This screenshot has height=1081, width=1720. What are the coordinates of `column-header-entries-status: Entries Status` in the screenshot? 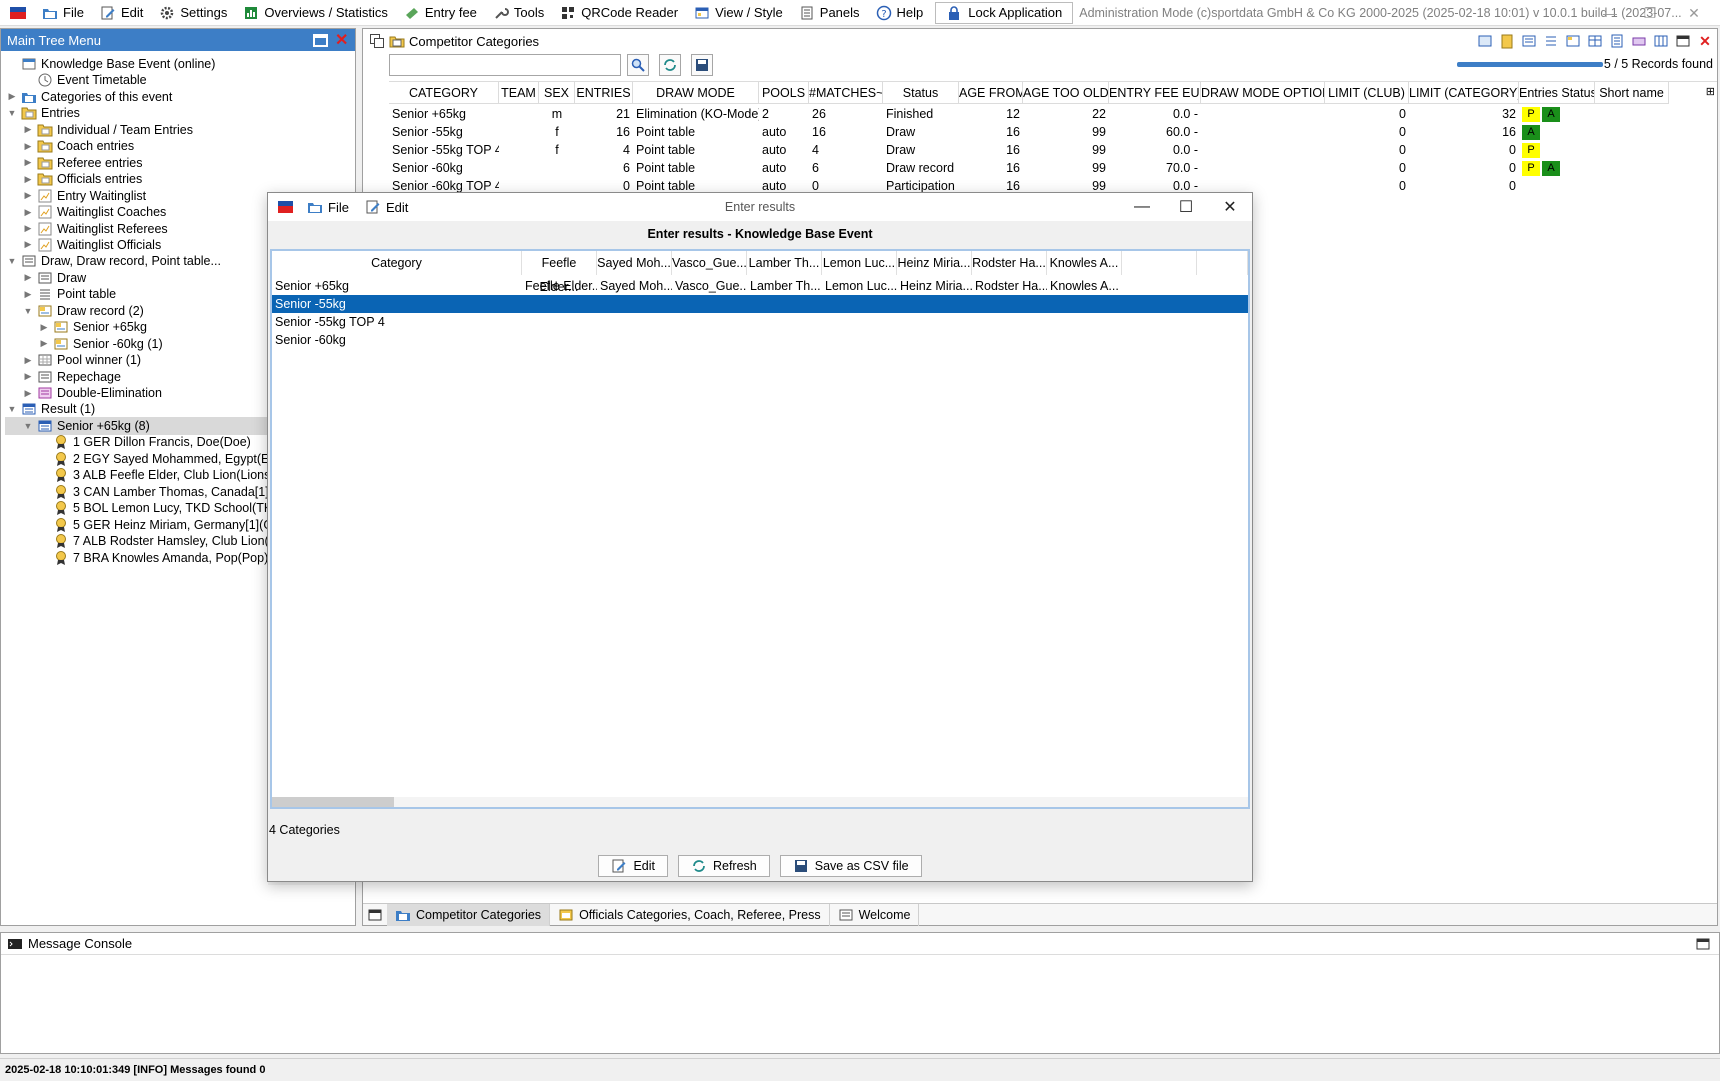 It's located at (1557, 93).